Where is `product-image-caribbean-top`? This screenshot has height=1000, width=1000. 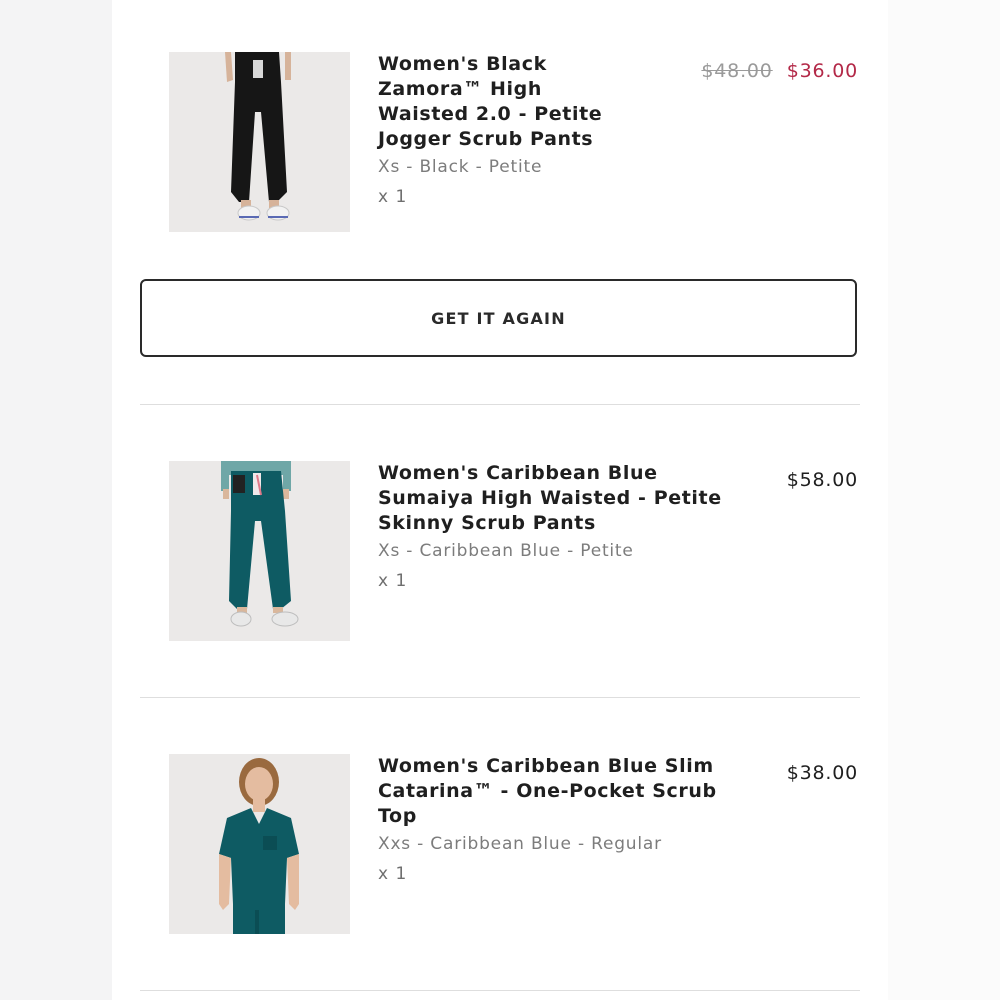 product-image-caribbean-top is located at coordinates (259, 844).